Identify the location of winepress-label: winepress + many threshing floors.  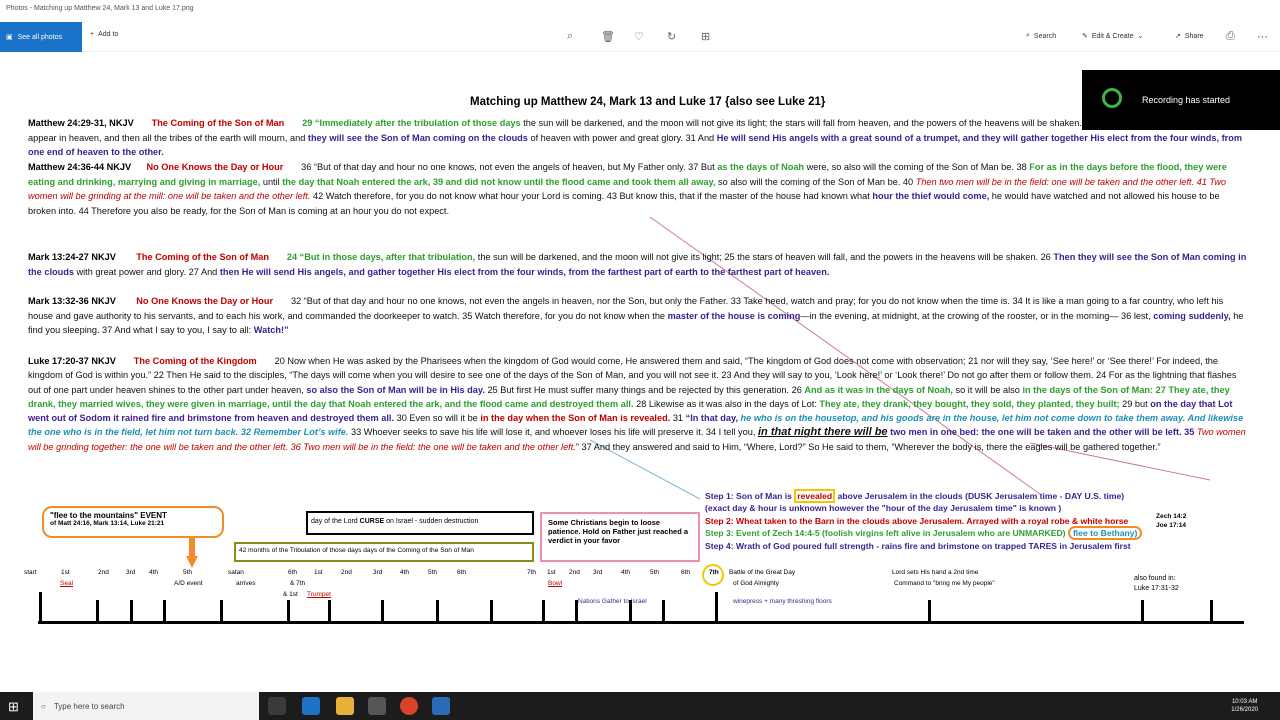
(782, 601).